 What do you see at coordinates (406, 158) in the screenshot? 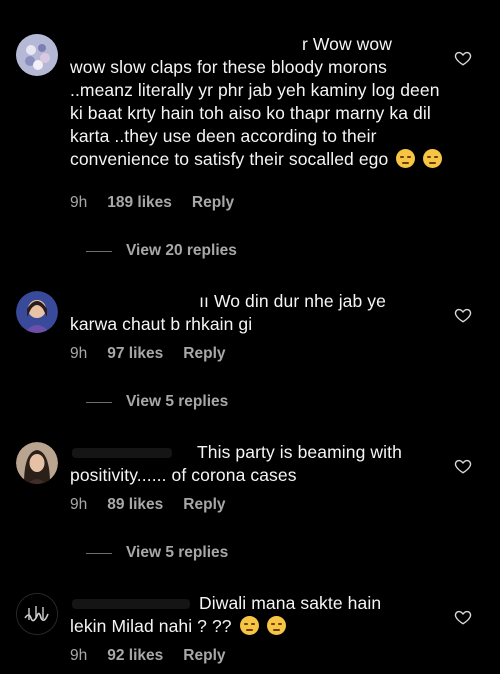
I see `smirking-face-icon` at bounding box center [406, 158].